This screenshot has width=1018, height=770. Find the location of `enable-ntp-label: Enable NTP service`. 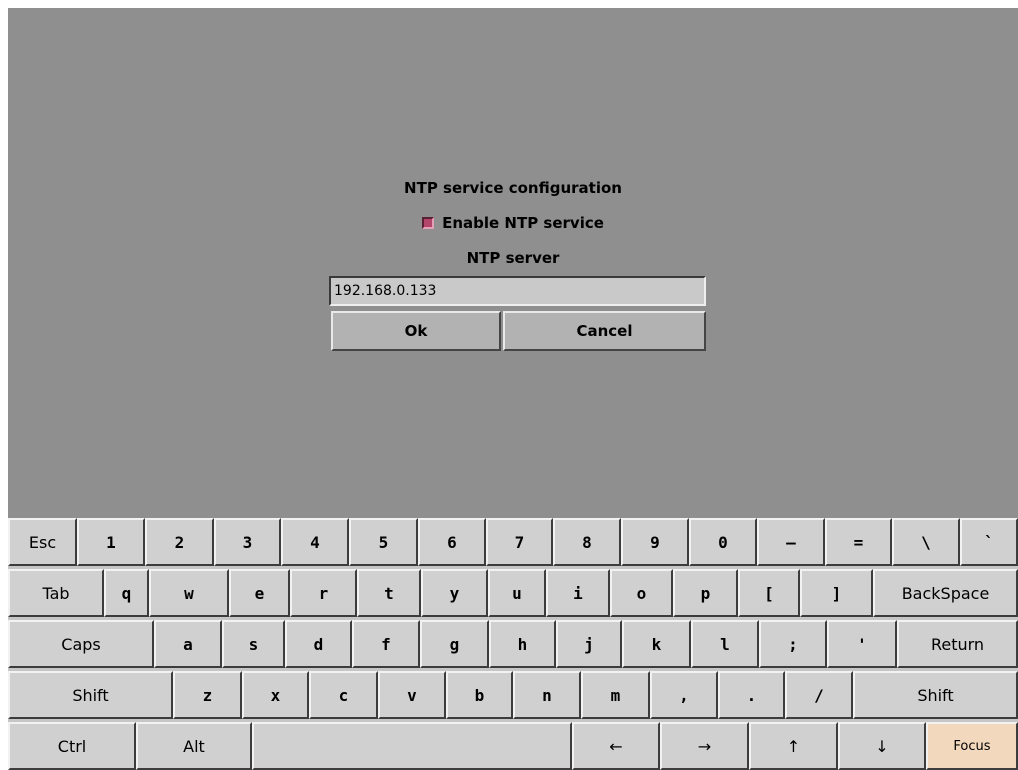

enable-ntp-label: Enable NTP service is located at coordinates (523, 223).